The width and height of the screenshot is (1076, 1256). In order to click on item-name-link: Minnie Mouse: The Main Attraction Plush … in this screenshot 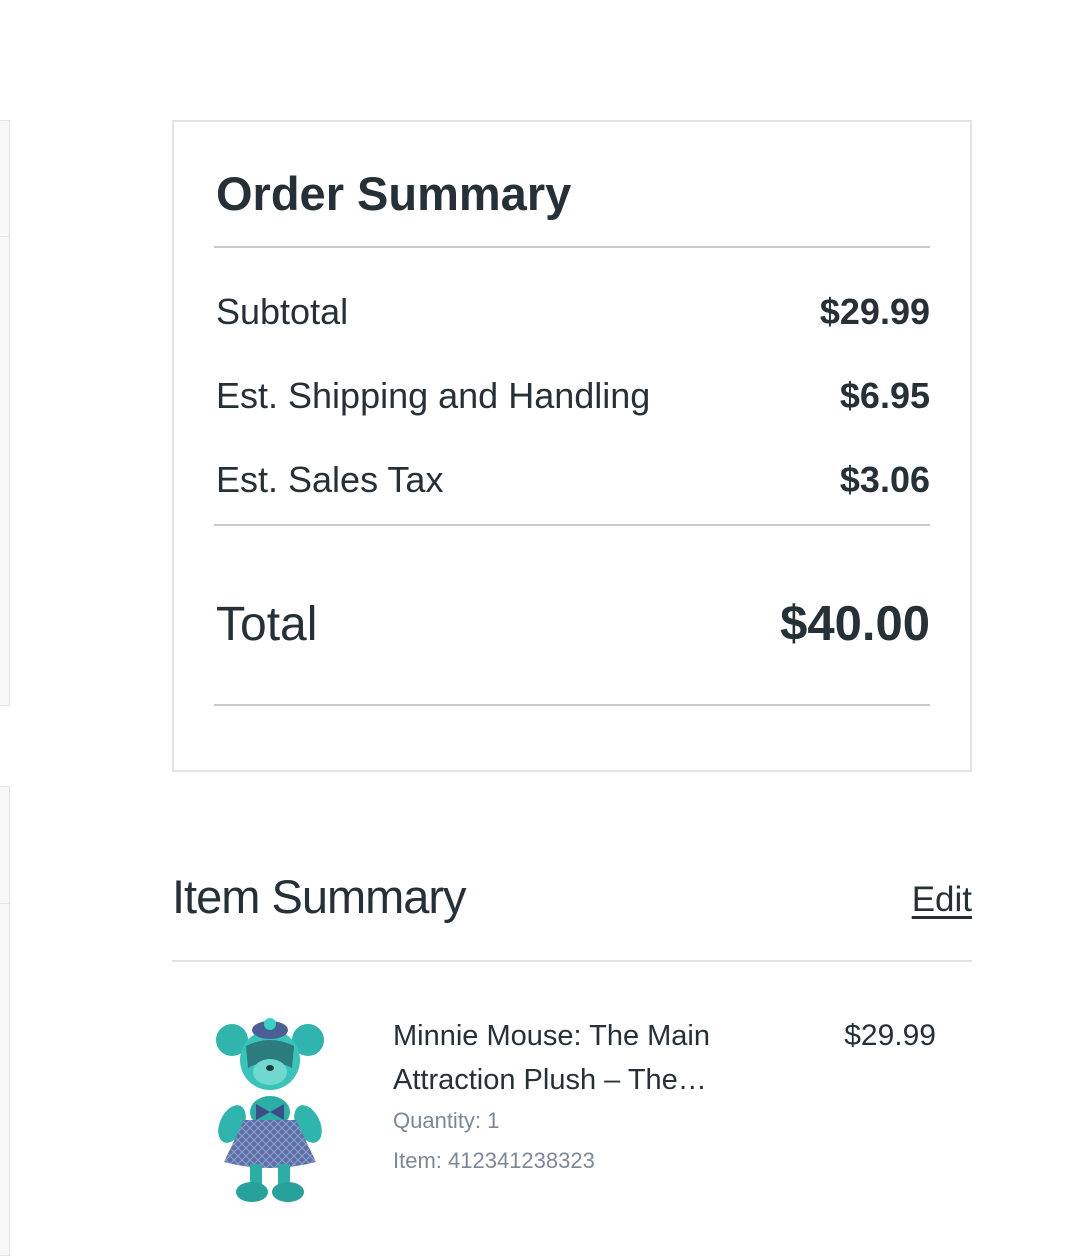, I will do `click(593, 1058)`.